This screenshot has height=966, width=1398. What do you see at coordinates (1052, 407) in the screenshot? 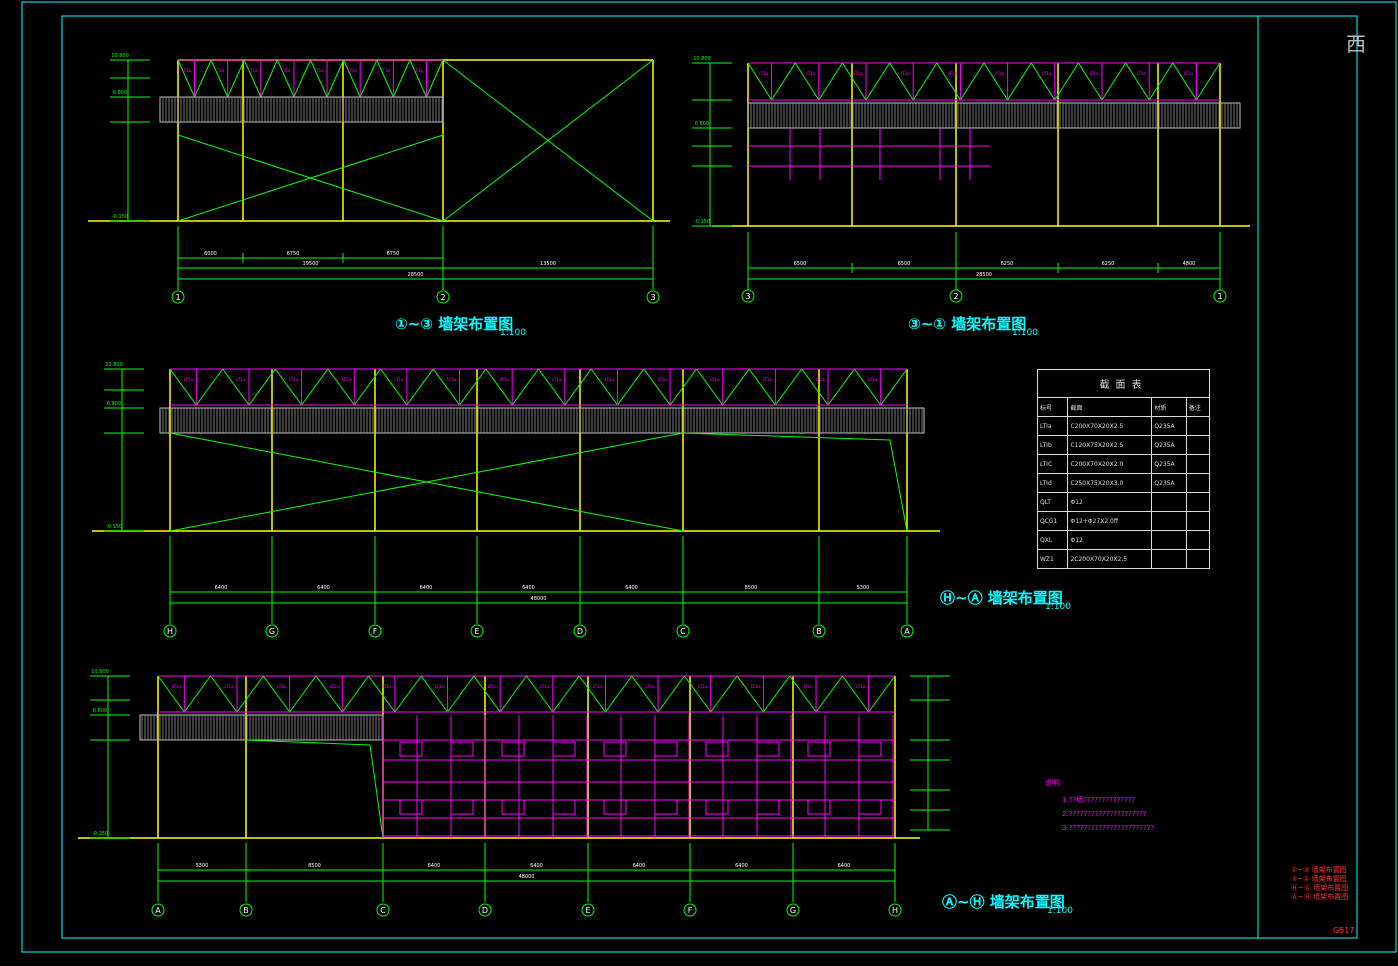
I see `section-table-header: 标号` at bounding box center [1052, 407].